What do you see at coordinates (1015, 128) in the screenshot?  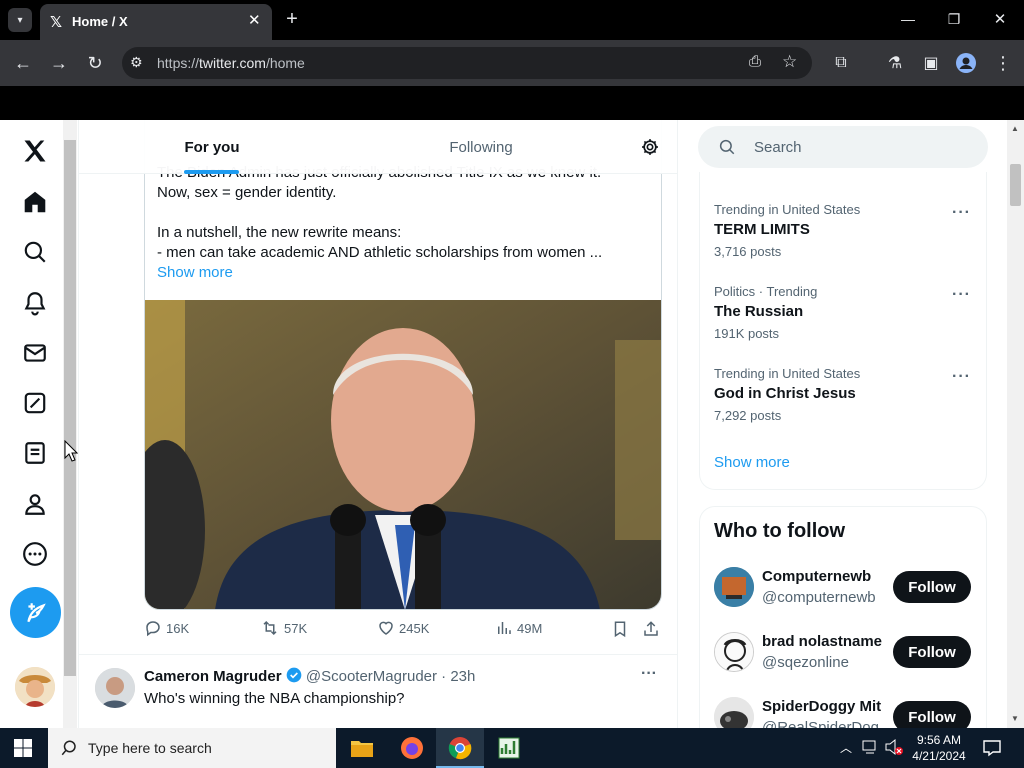 I see `scroll-up-arrow-icon: ▲` at bounding box center [1015, 128].